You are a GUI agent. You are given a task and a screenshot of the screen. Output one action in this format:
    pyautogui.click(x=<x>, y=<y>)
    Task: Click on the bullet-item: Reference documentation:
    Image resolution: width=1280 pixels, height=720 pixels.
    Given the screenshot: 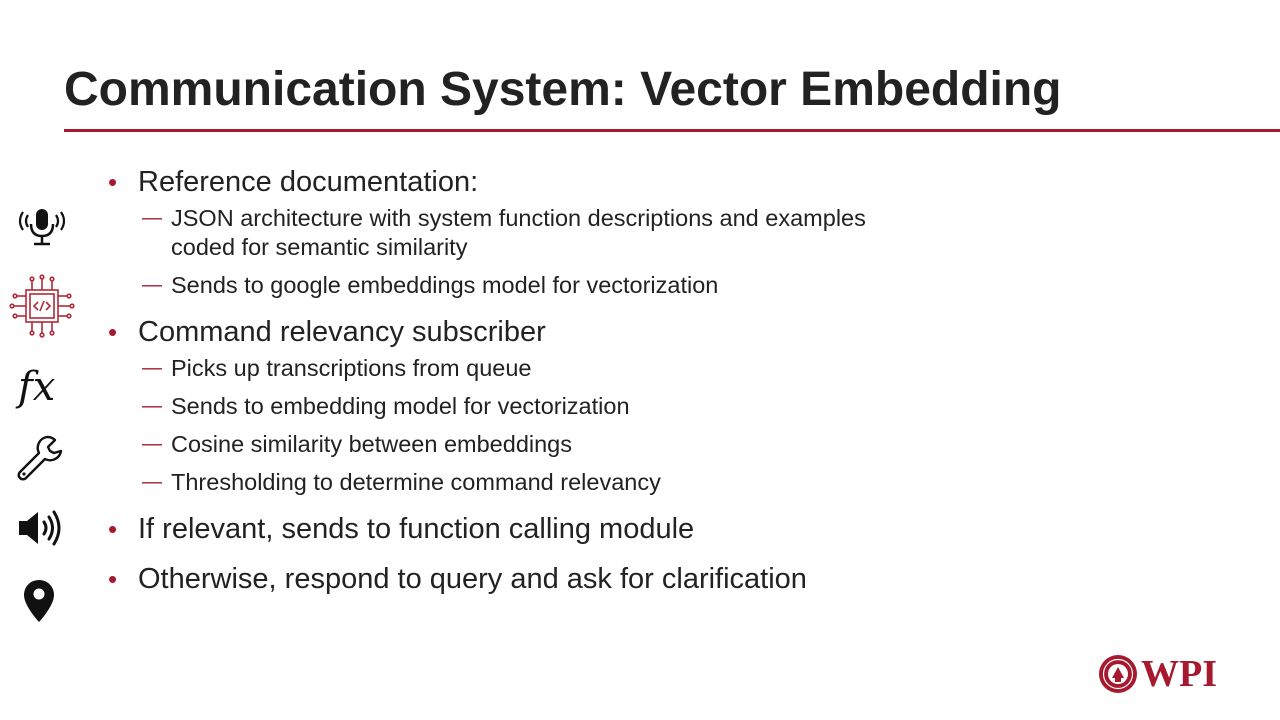 What is the action you would take?
    pyautogui.click(x=558, y=182)
    